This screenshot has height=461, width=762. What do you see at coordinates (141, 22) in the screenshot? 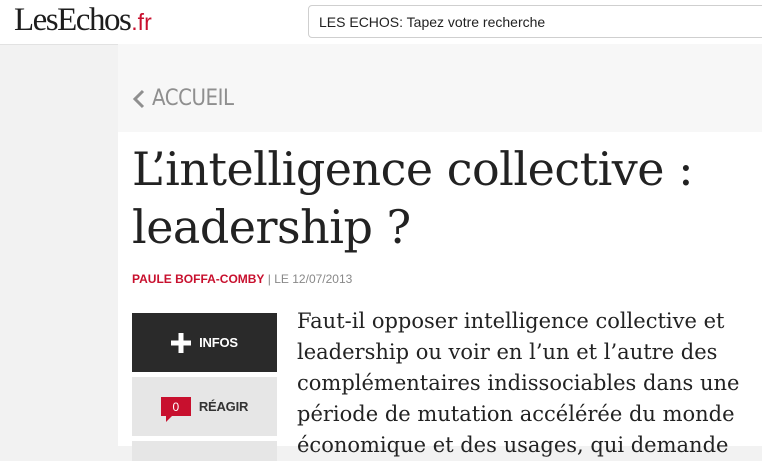
I see `logo-suffix: .fr` at bounding box center [141, 22].